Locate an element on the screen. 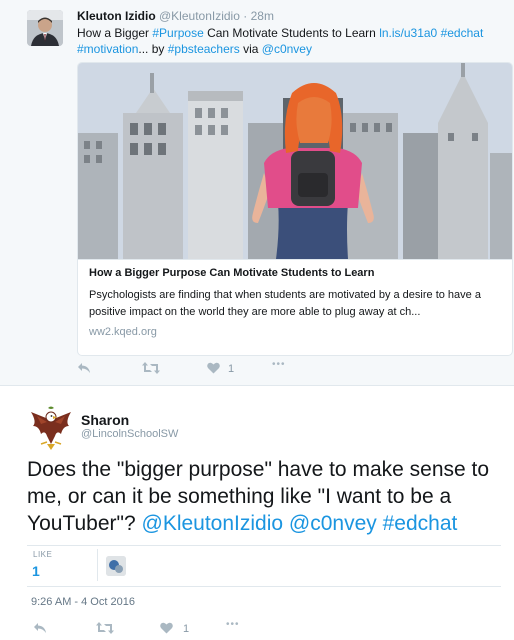 The width and height of the screenshot is (514, 640). text-part: via is located at coordinates (250, 49).